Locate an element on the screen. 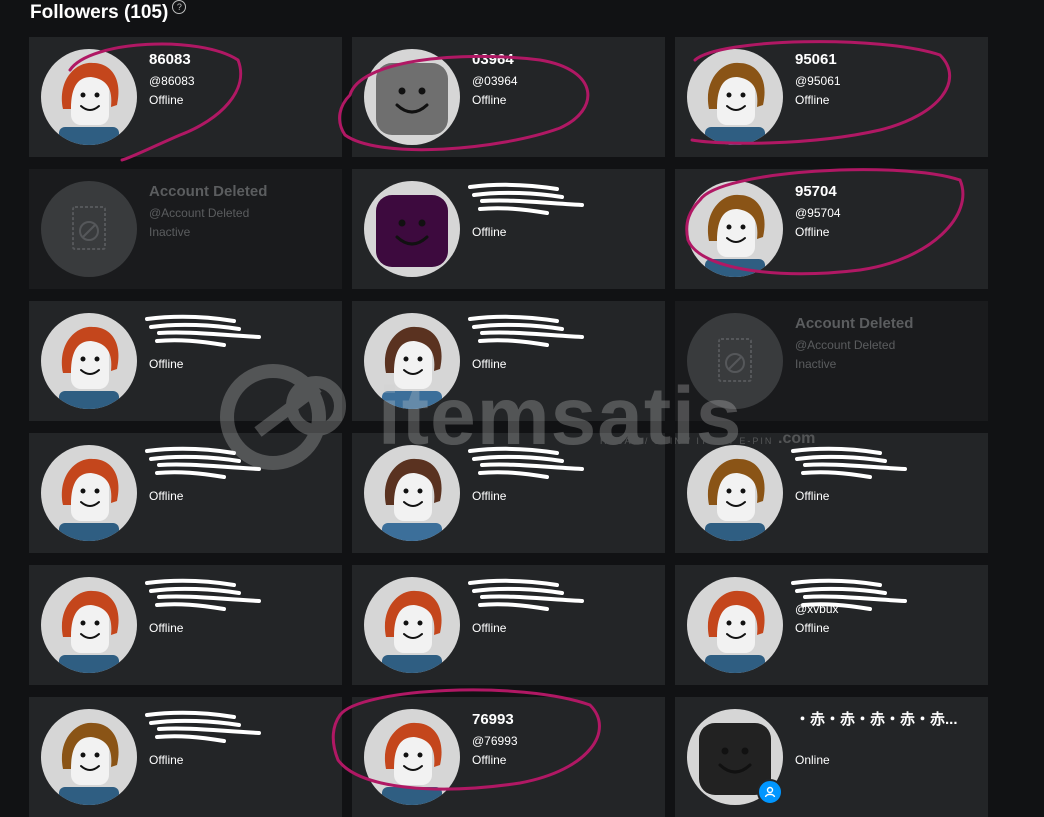  follower-card: 86083 @86083 Offline is located at coordinates (185, 97).